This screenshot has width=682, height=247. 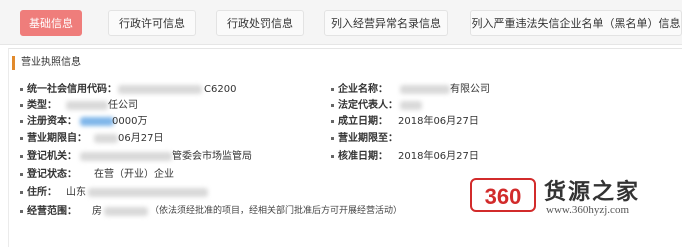 I want to click on label-term-from: 营业期限自：, so click(x=53, y=138).